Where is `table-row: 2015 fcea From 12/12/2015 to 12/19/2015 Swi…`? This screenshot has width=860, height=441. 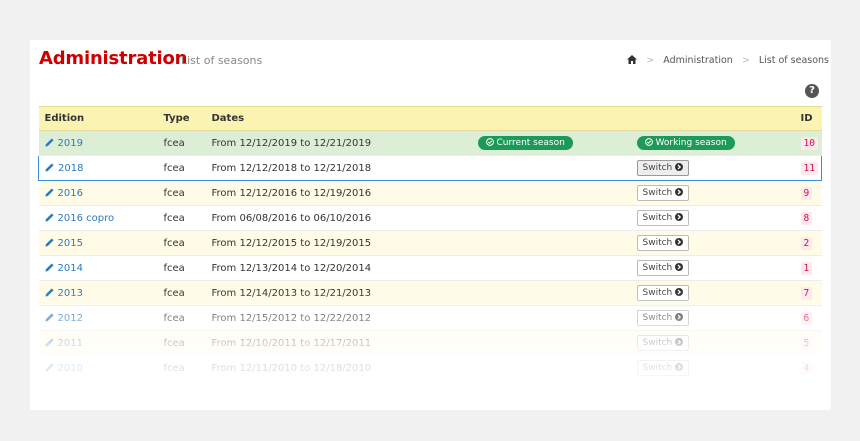 table-row: 2015 fcea From 12/12/2015 to 12/19/2015 Swi… is located at coordinates (430, 243).